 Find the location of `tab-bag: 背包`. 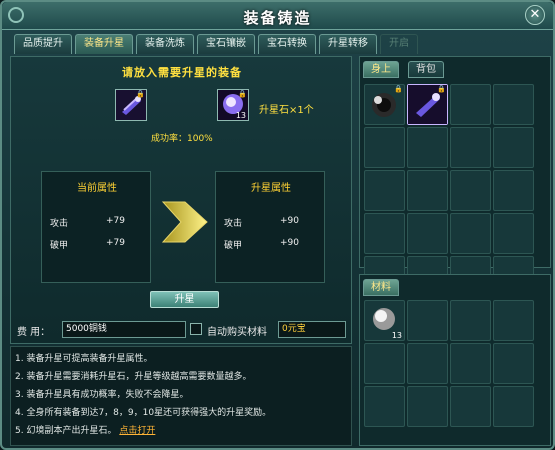

tab-bag: 背包 is located at coordinates (426, 69).